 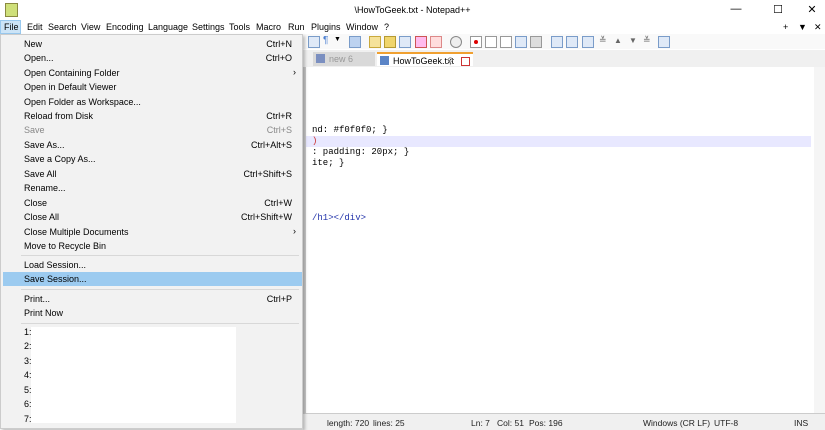 What do you see at coordinates (266, 217) in the screenshot?
I see `item-shortcut: Ctrl+Shift+W` at bounding box center [266, 217].